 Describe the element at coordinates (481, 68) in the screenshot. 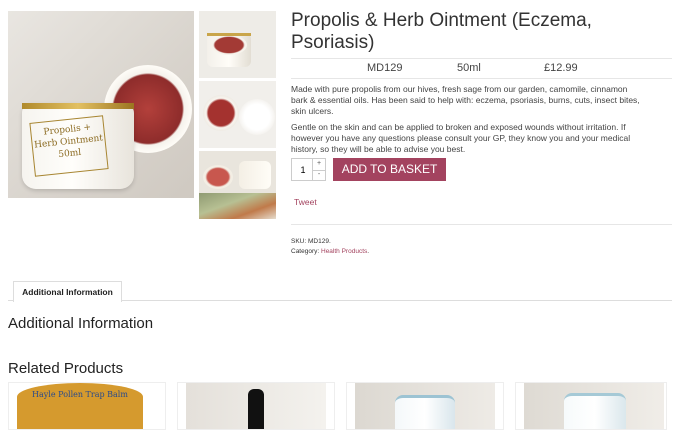

I see `product-meta-row: MD129 50ml £12.99` at that location.